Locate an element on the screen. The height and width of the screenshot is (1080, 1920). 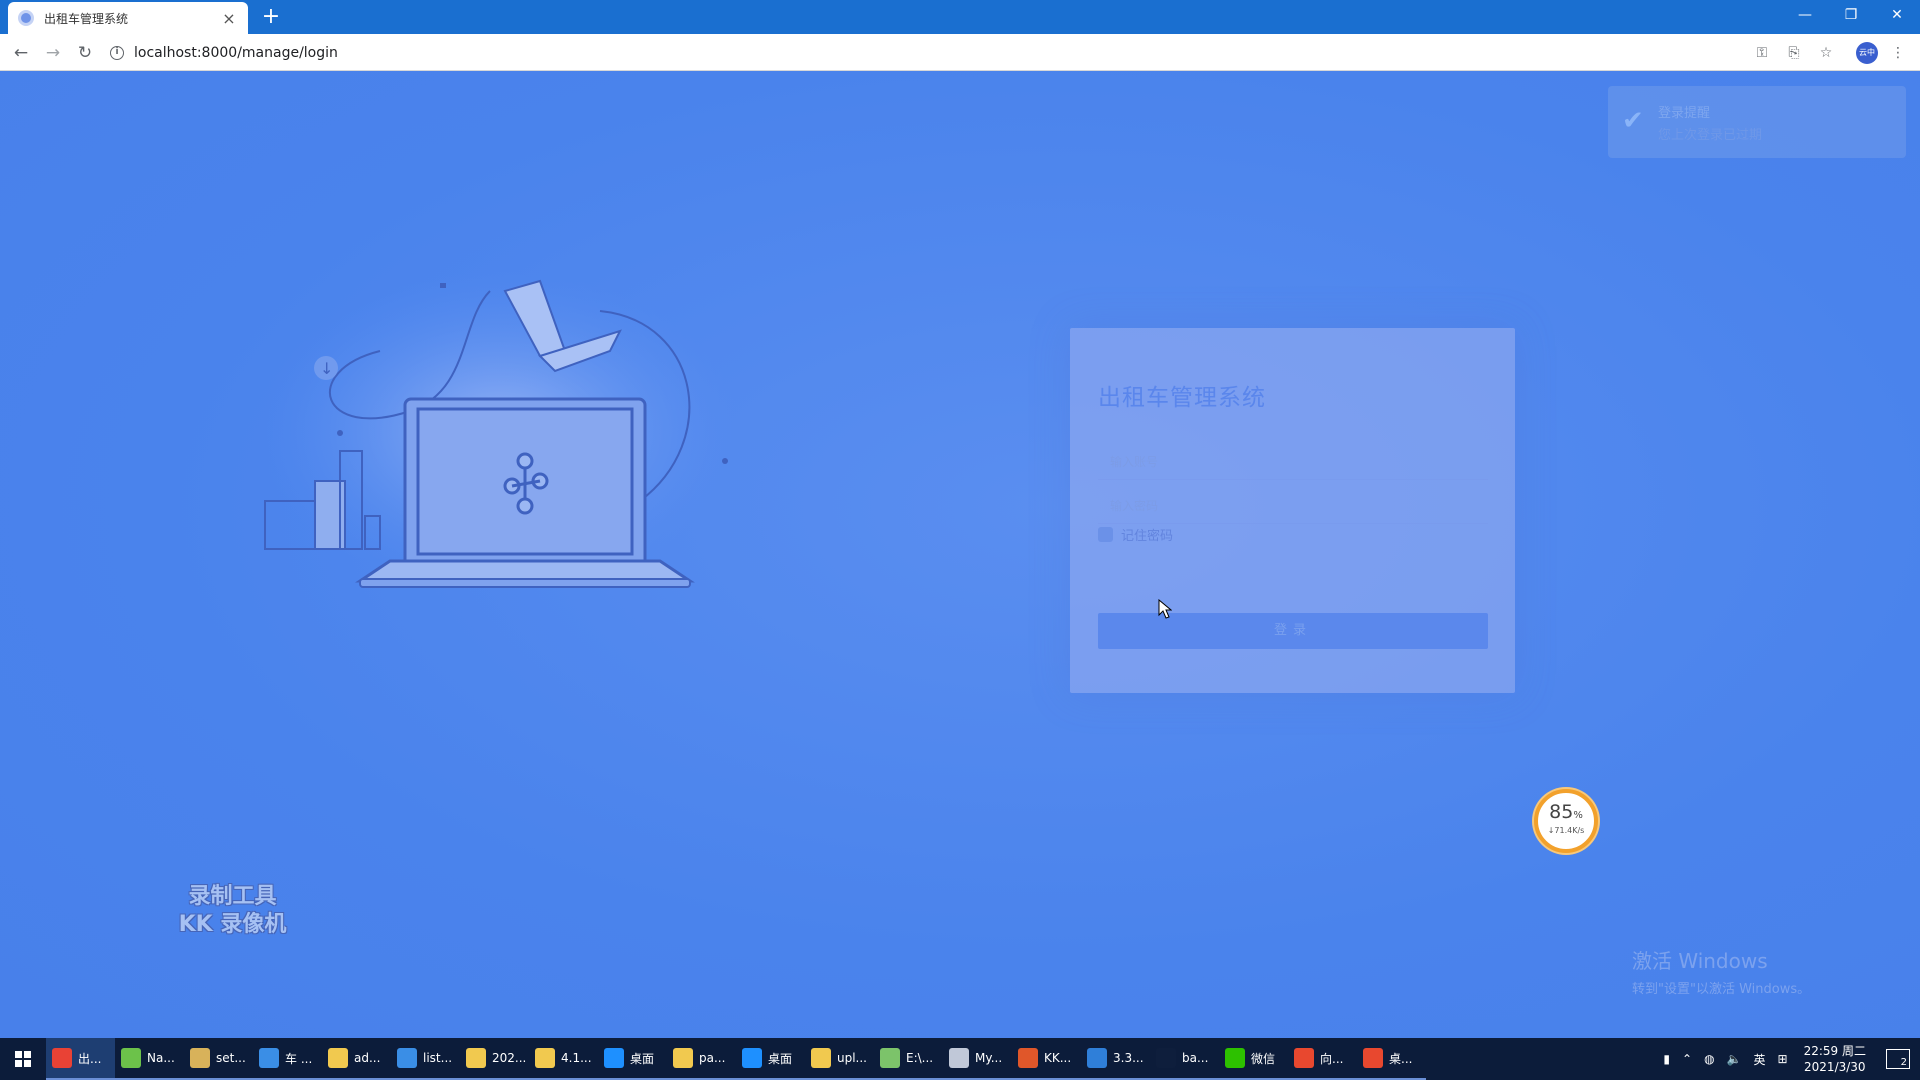
network-speed-meter: 85% ↓71.4K/s is located at coordinates (1566, 821).